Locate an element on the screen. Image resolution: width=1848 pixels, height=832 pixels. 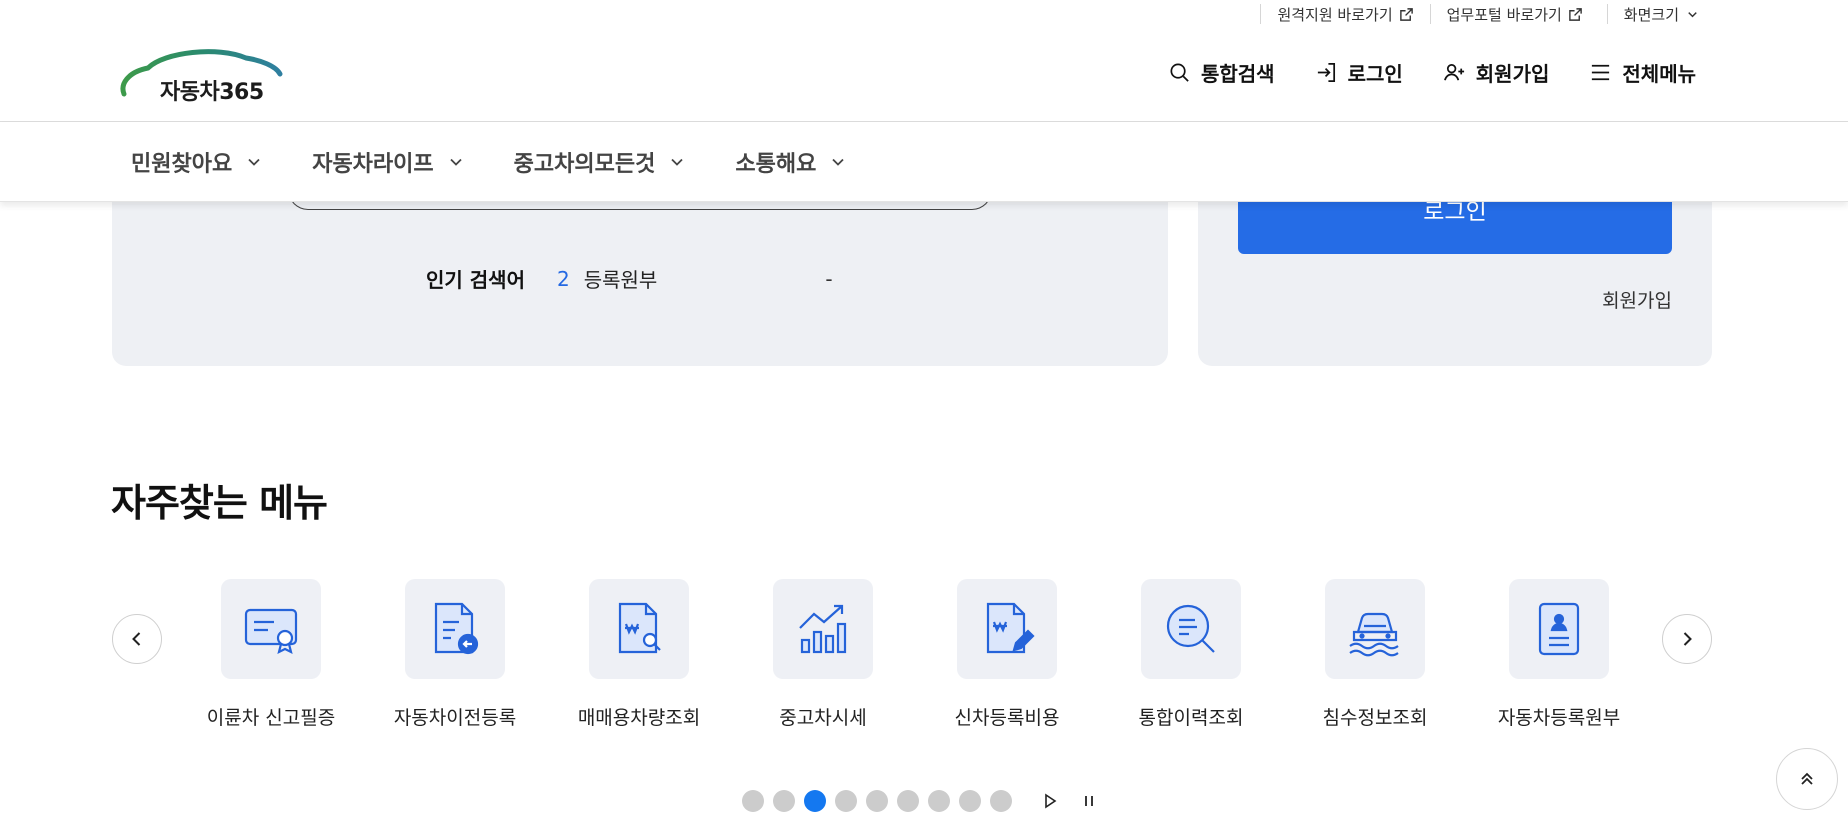
screen-size-dropdown: 화면크기 is located at coordinates (1662, 14).